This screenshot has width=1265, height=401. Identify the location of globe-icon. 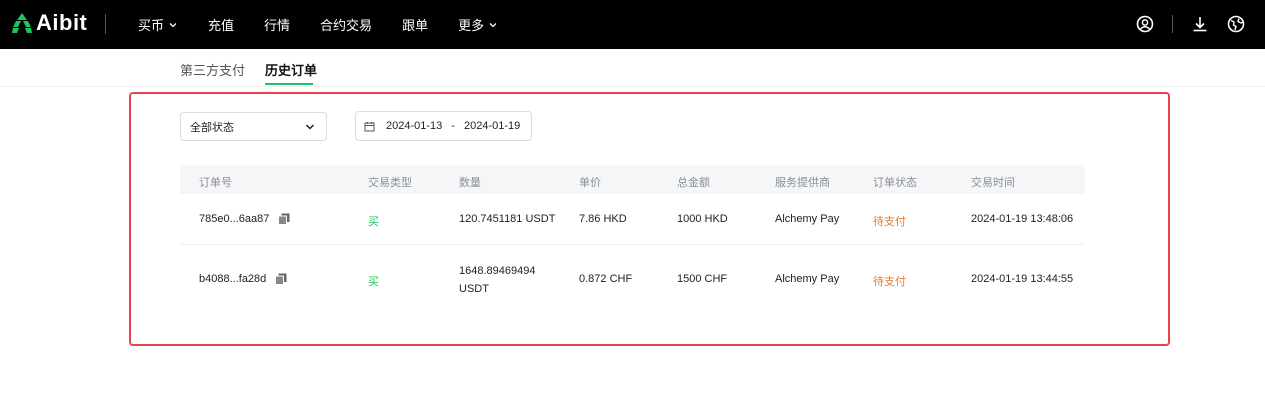
(1236, 24).